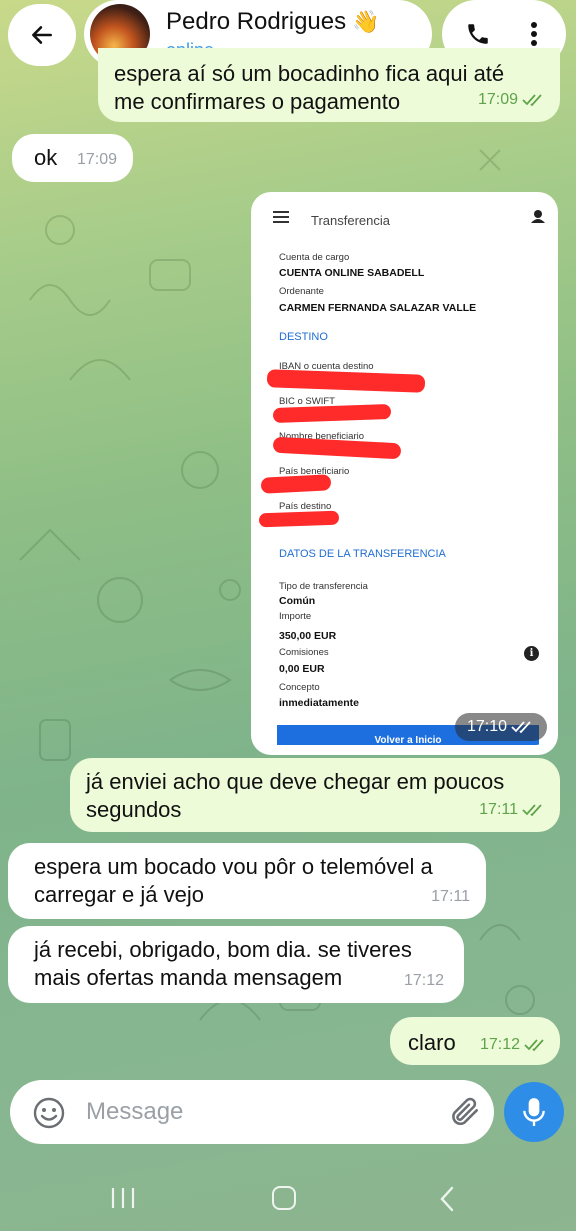 Image resolution: width=576 pixels, height=1231 pixels. What do you see at coordinates (404, 218) in the screenshot?
I see `screenshot-header: Transferencia` at bounding box center [404, 218].